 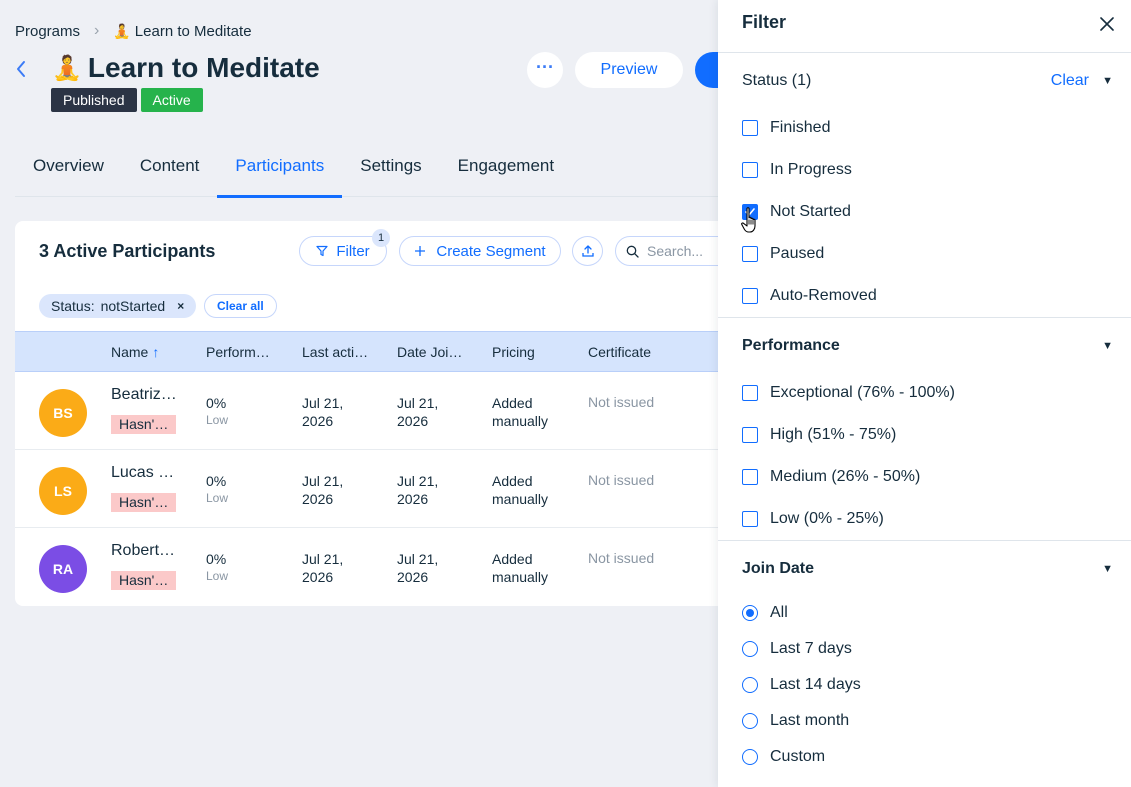 I want to click on join-date-section-header: Join Date ▼, so click(x=924, y=568).